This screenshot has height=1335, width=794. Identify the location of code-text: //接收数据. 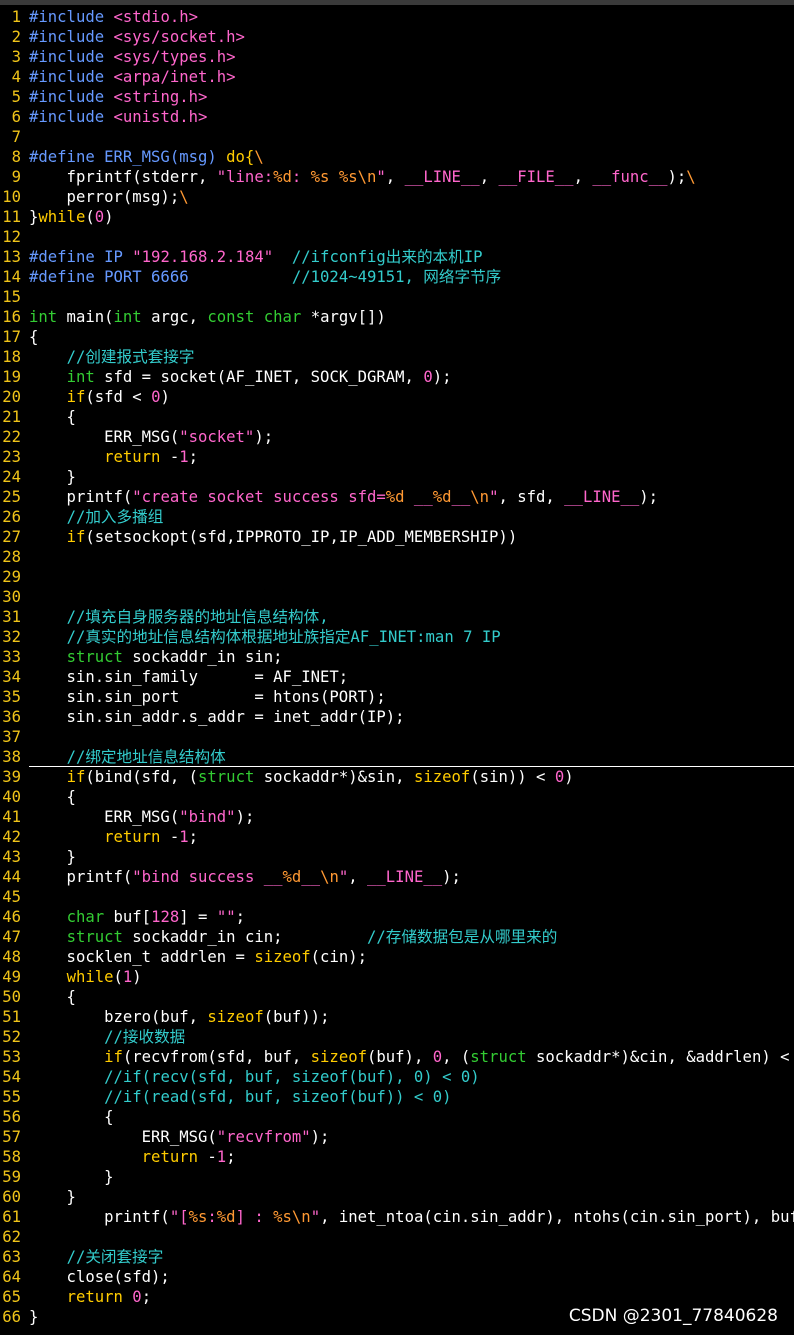
(107, 1037).